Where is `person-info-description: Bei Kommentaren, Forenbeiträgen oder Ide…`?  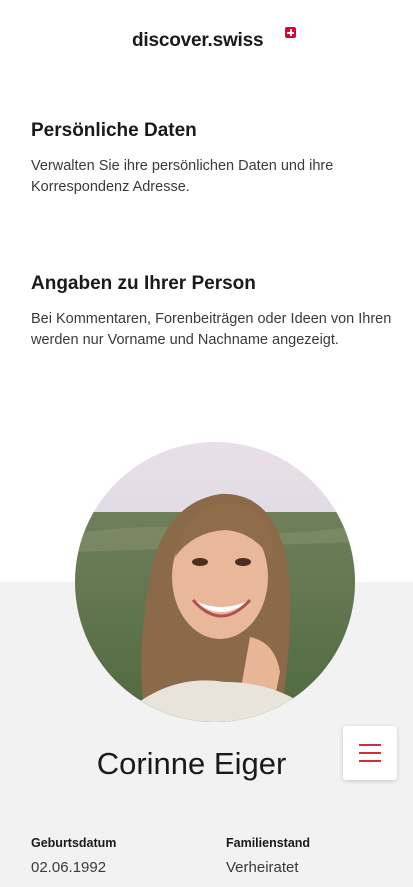
person-info-description: Bei Kommentaren, Forenbeiträgen oder Ide… is located at coordinates (211, 329).